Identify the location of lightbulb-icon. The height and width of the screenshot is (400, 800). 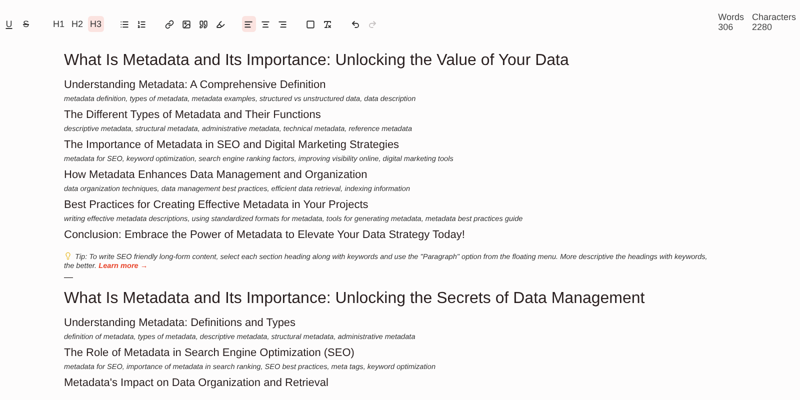
(68, 256).